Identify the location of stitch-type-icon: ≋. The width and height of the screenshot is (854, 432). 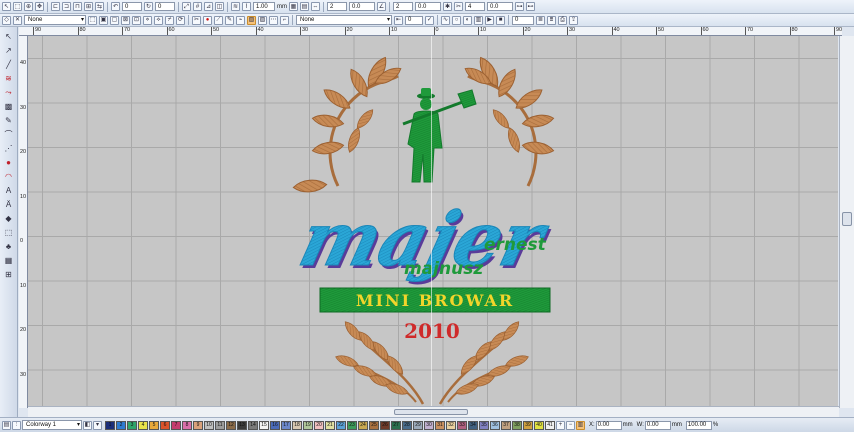
(235, 6).